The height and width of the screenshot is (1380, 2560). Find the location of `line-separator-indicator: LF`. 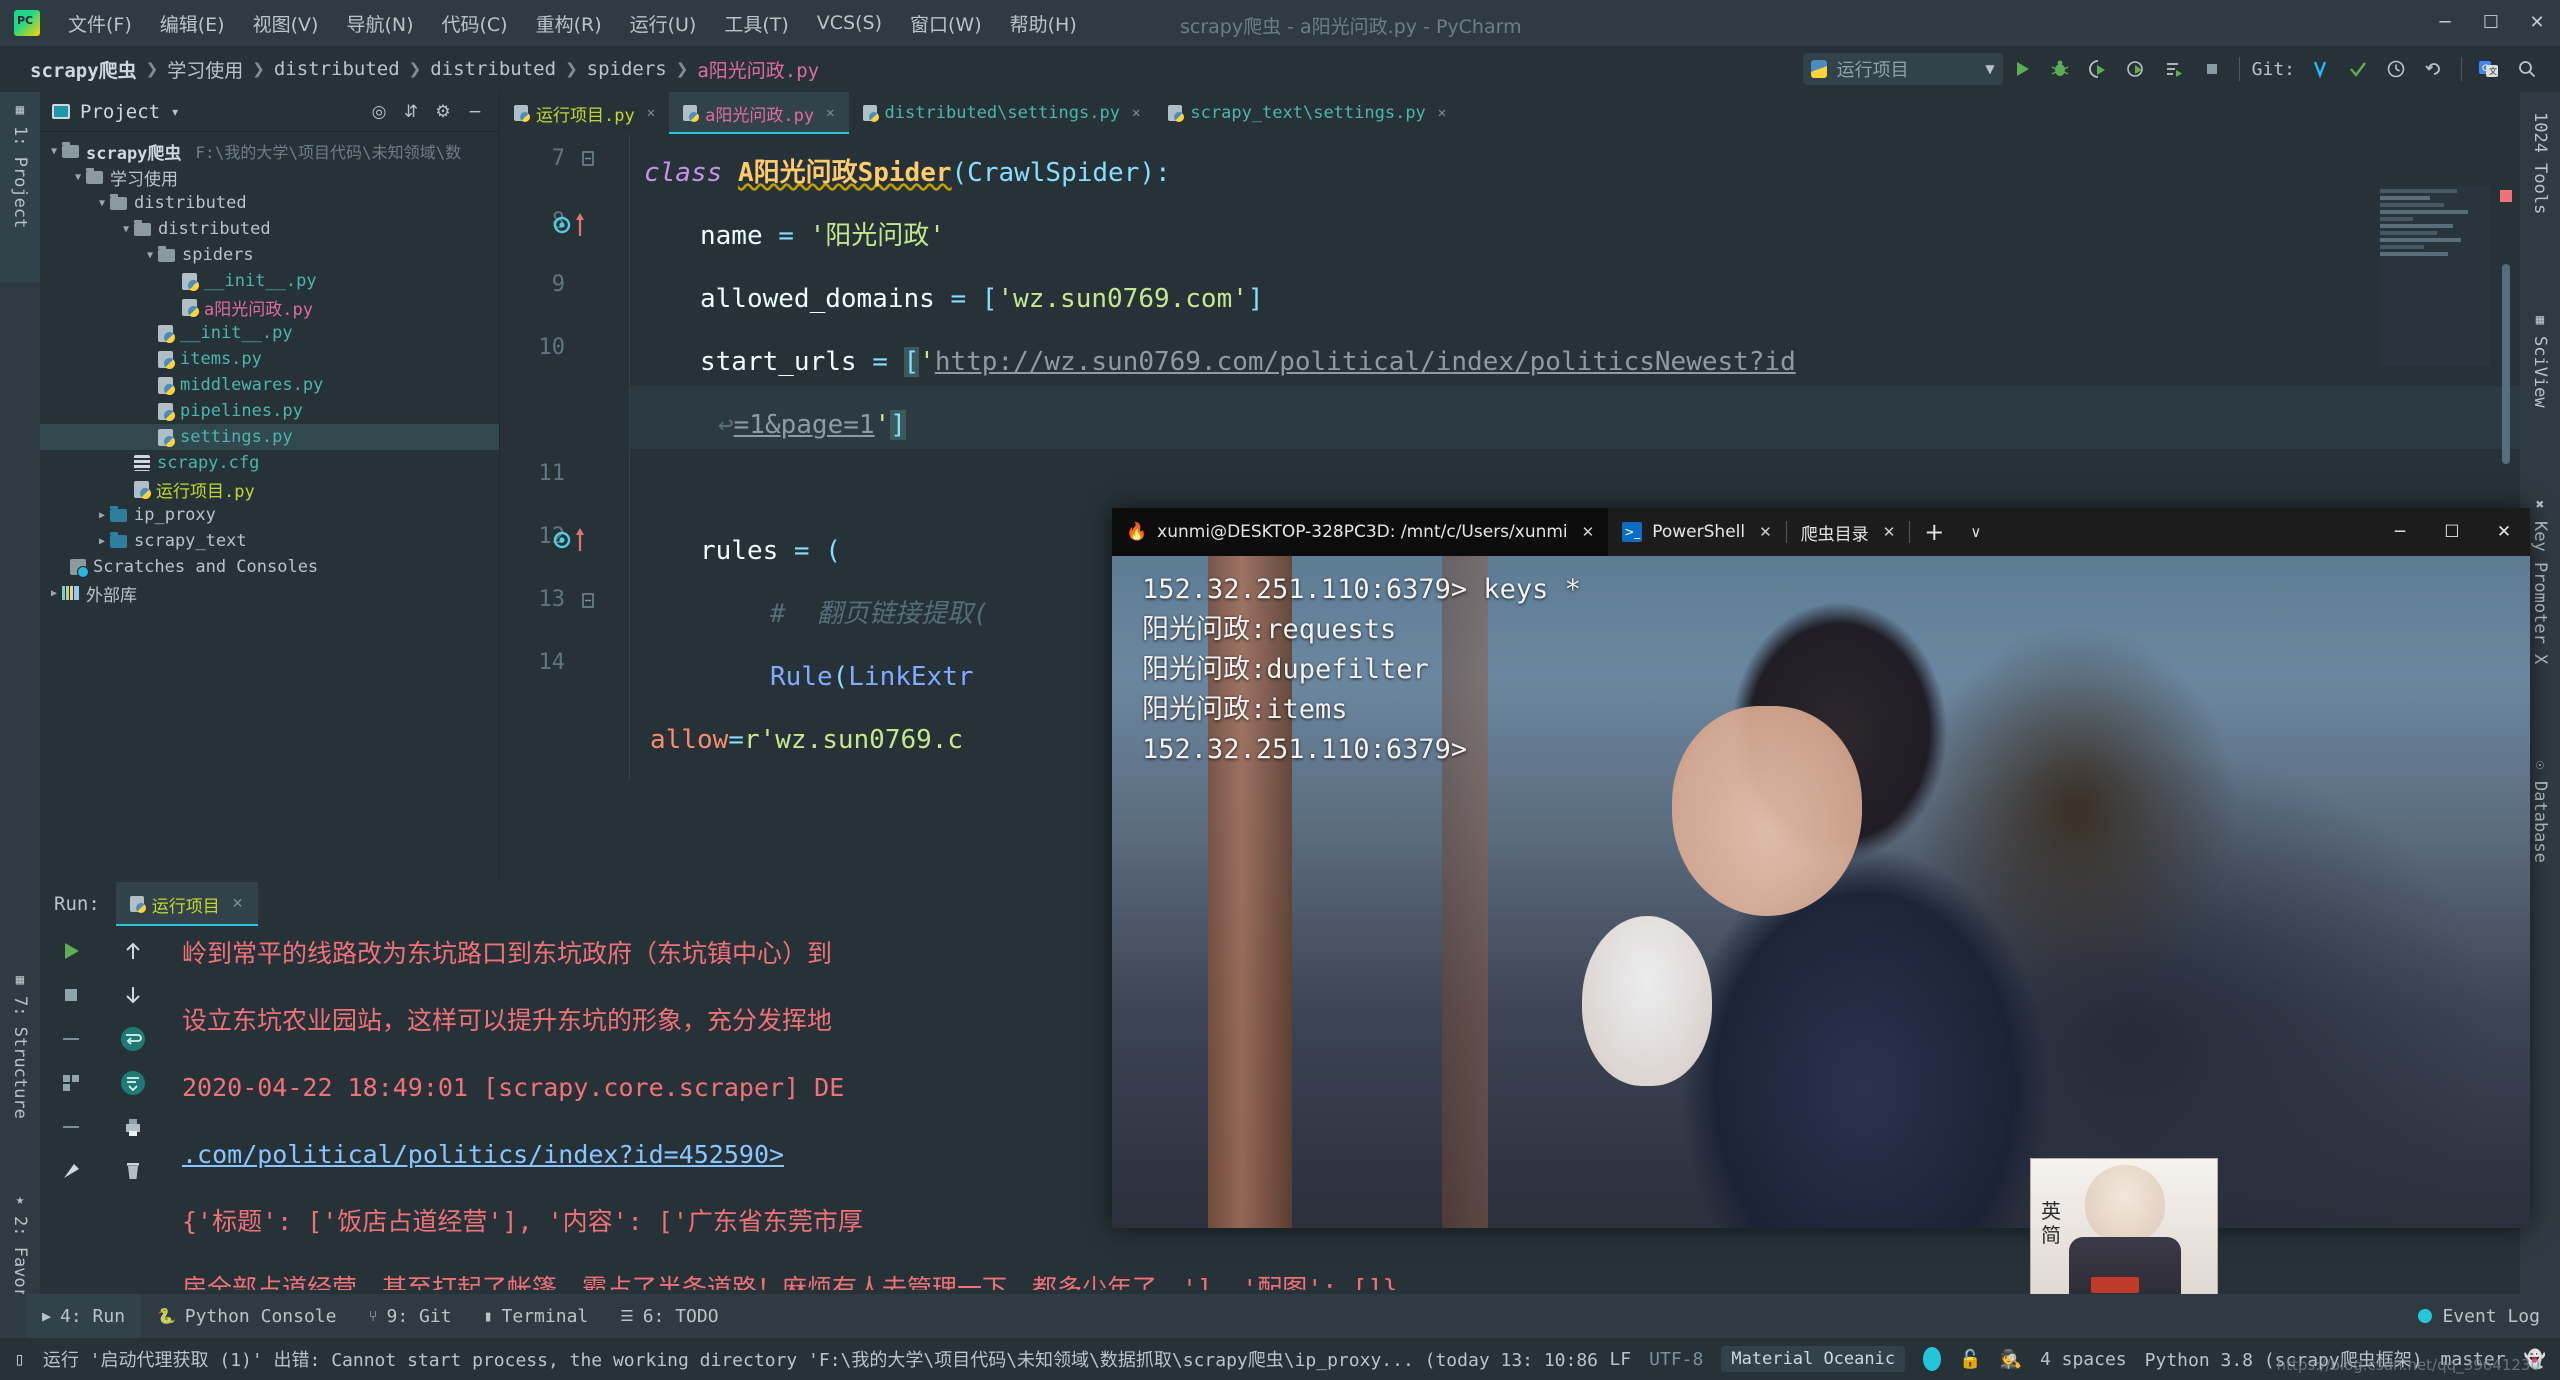

line-separator-indicator: LF is located at coordinates (1620, 1359).